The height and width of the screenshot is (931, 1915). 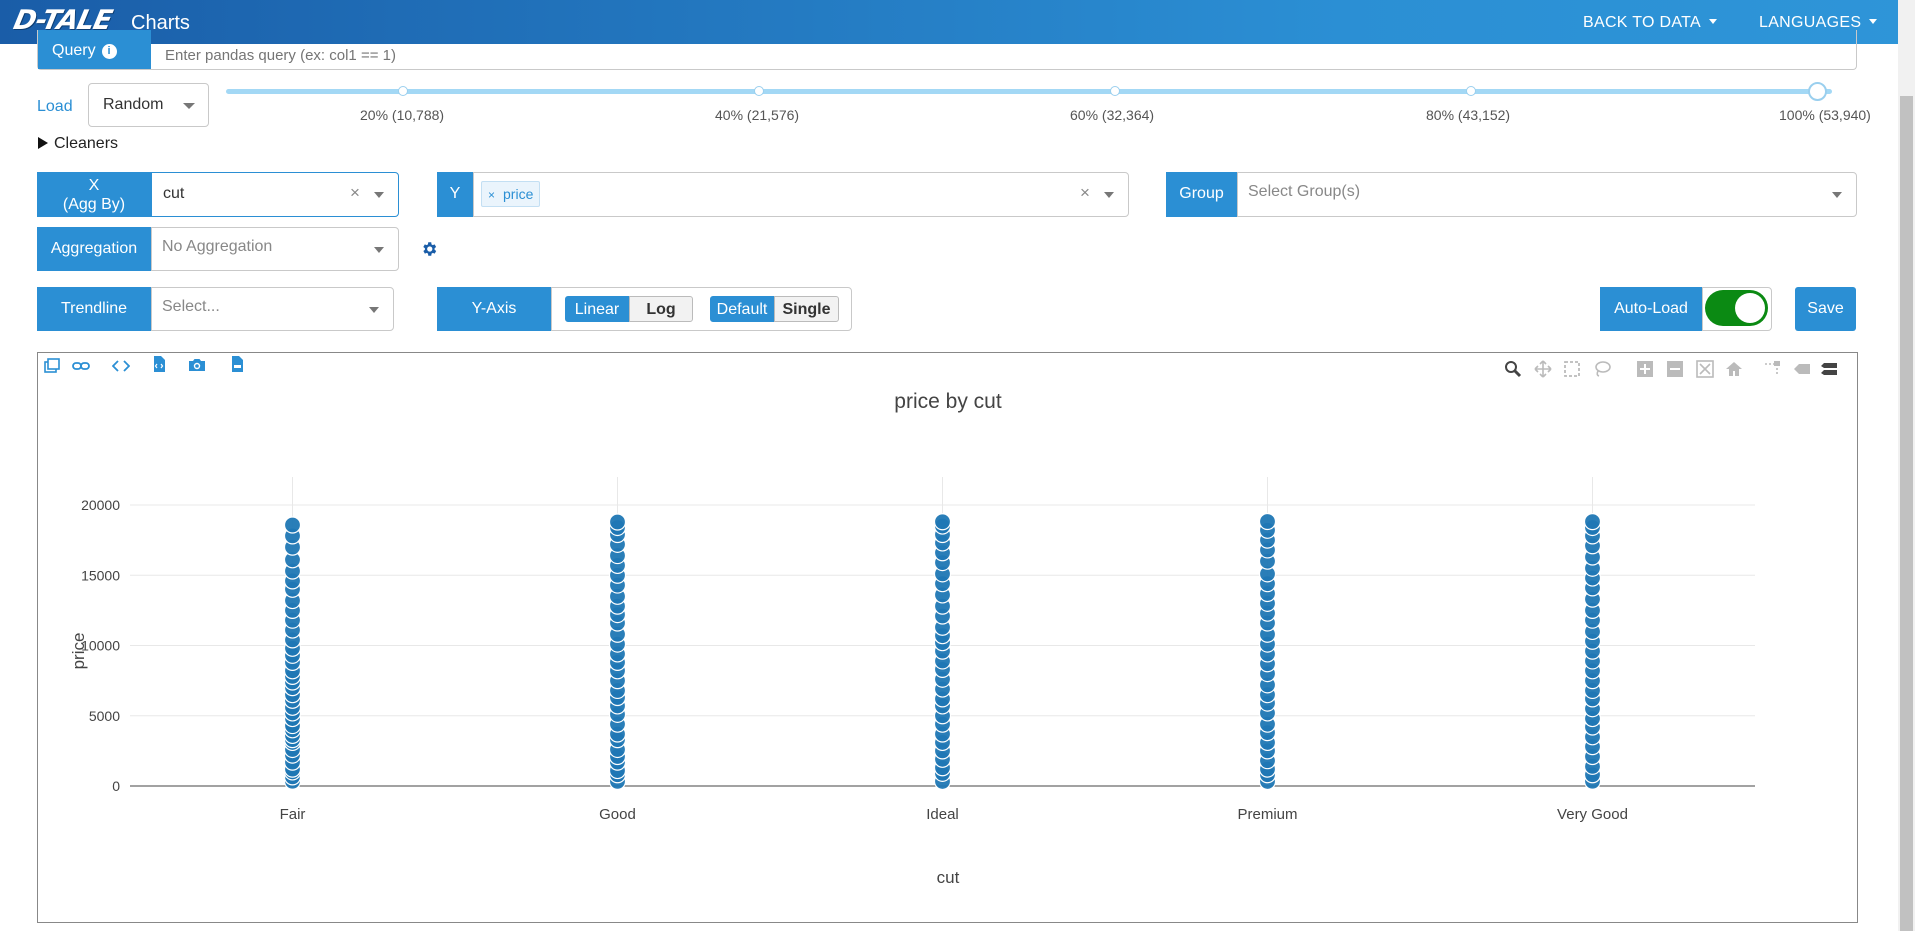 I want to click on group-select: Select Group(s), so click(x=1547, y=194).